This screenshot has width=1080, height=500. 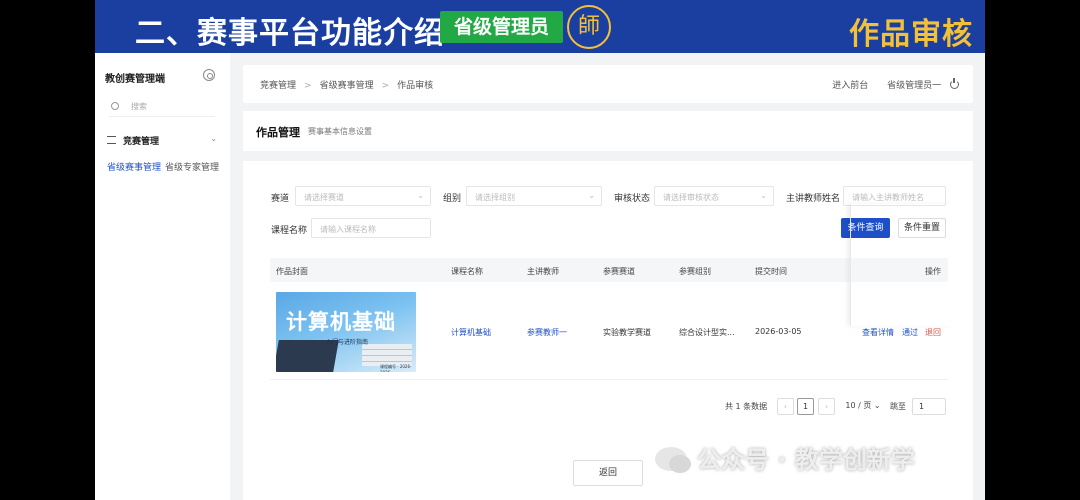 I want to click on table-header: 作品封面 课程名称 主讲教师 参赛赛道 参赛组别 提交时间 操作, so click(x=609, y=270).